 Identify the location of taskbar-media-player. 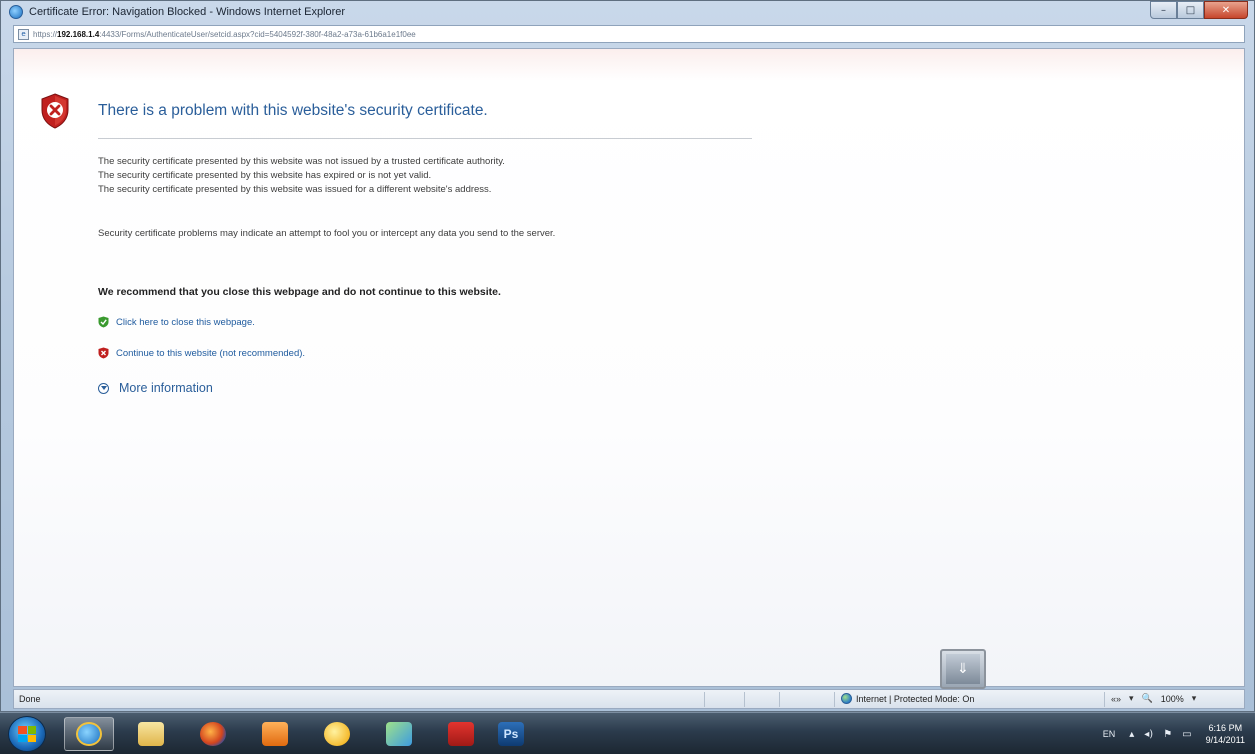
(275, 734).